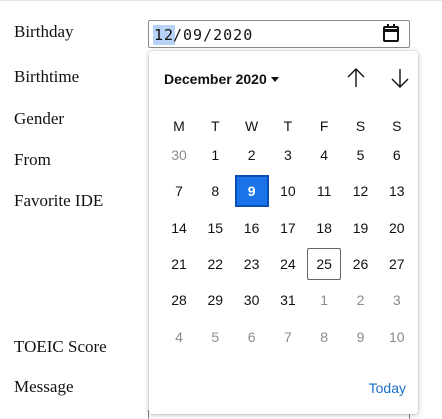  What do you see at coordinates (215, 300) in the screenshot?
I see `calendar-day: 29` at bounding box center [215, 300].